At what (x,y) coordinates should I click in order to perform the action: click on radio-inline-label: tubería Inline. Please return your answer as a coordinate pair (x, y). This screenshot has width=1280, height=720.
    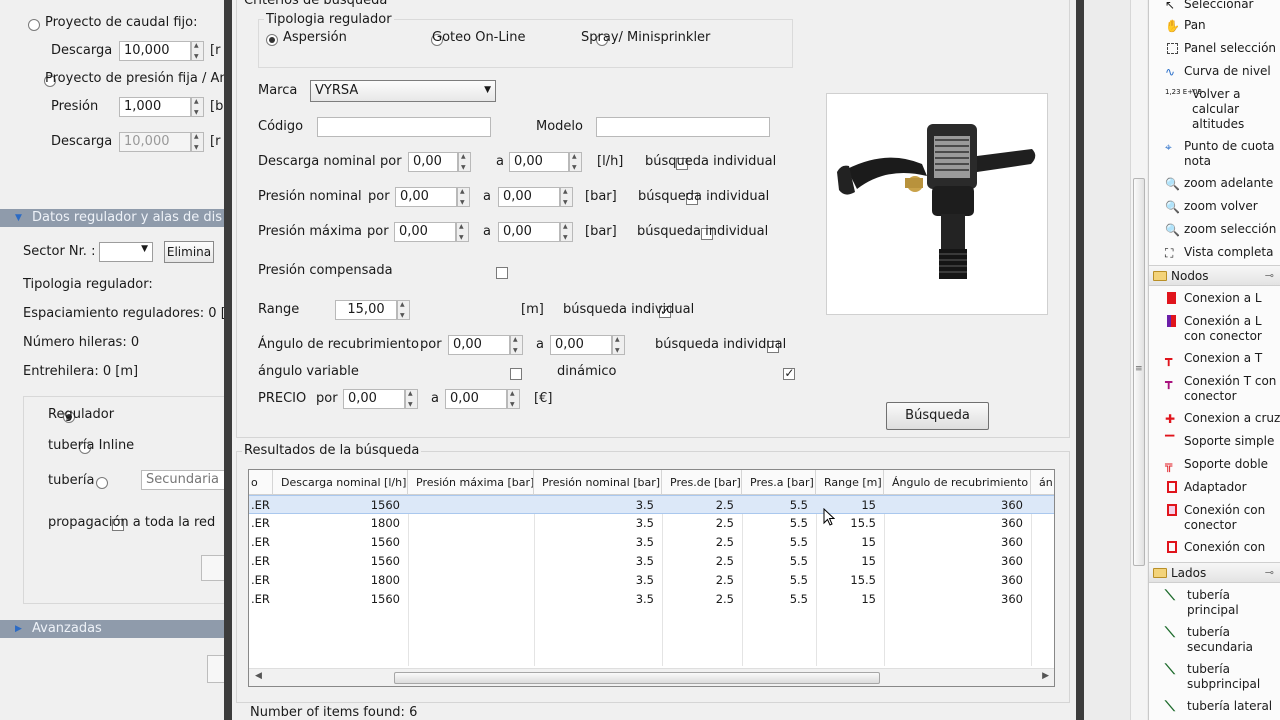
    Looking at the image, I should click on (91, 445).